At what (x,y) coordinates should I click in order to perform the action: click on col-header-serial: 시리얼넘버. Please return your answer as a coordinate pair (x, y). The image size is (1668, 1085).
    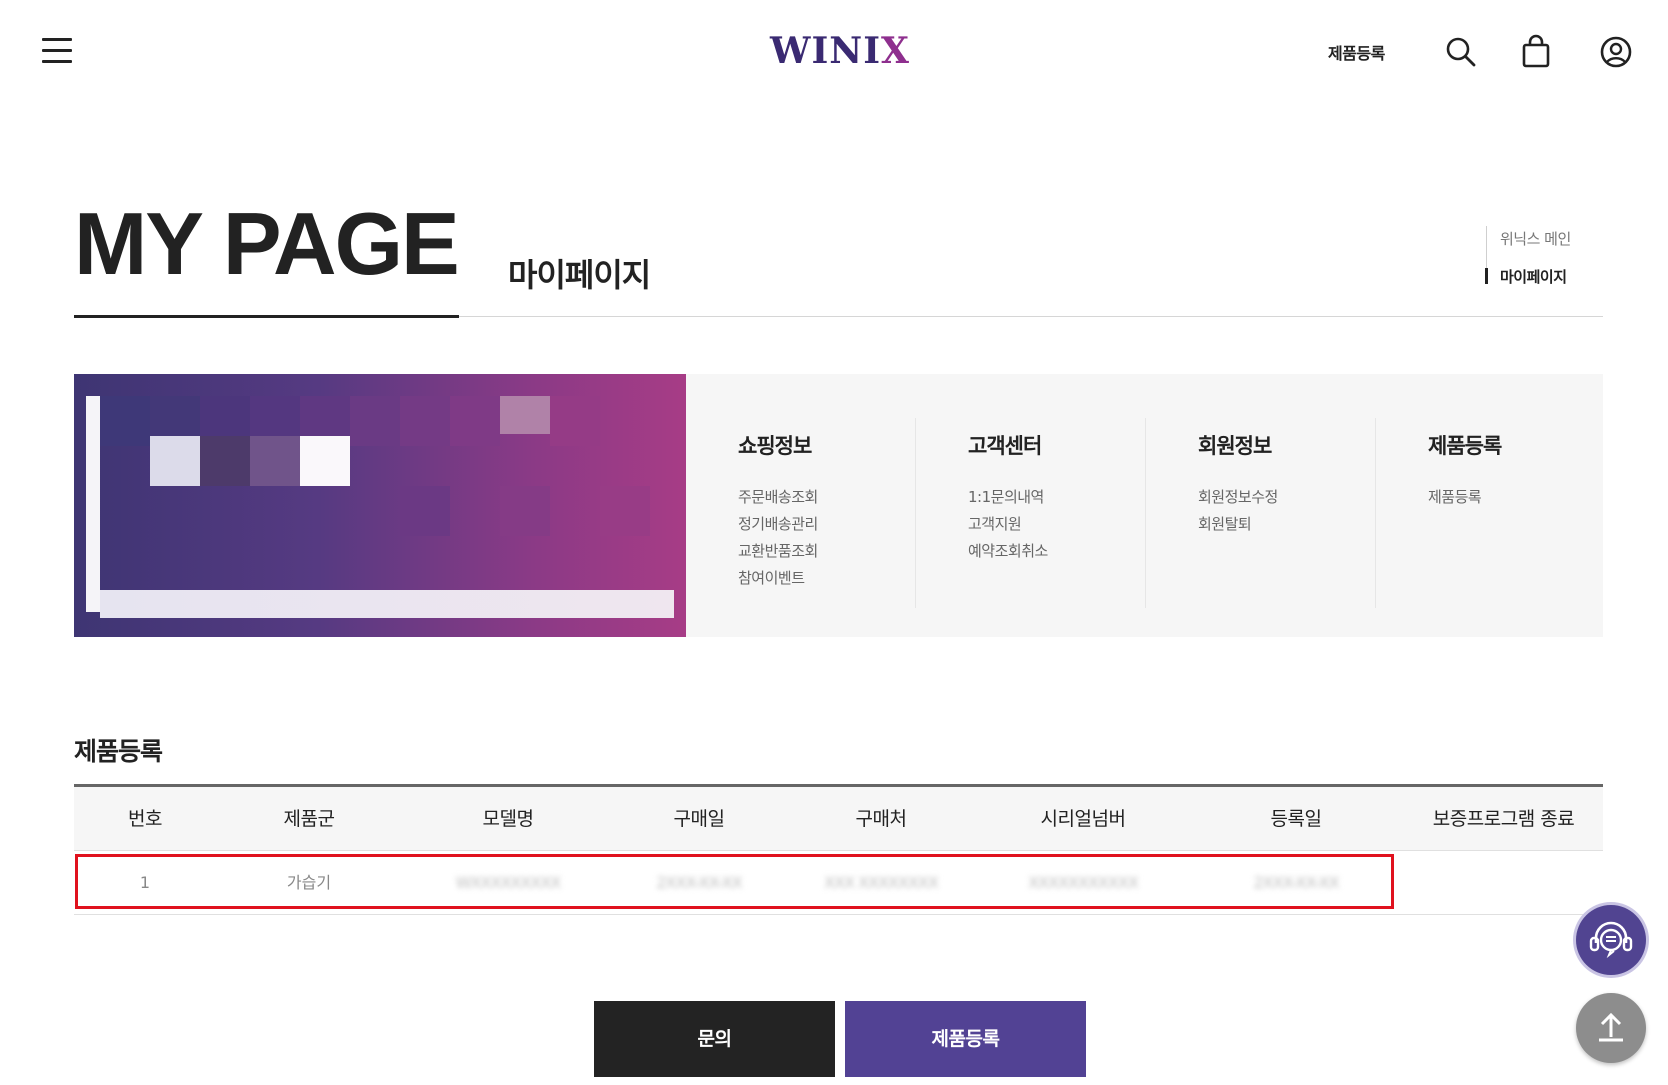
    Looking at the image, I should click on (1083, 819).